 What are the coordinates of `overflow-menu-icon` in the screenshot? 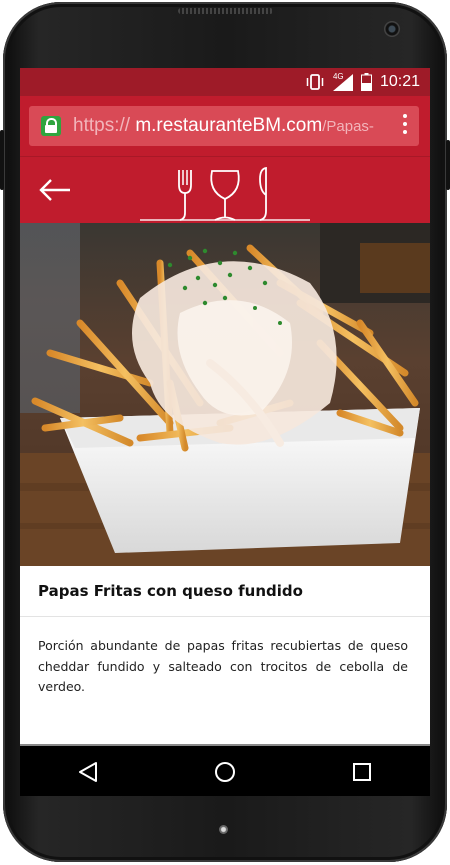 It's located at (405, 126).